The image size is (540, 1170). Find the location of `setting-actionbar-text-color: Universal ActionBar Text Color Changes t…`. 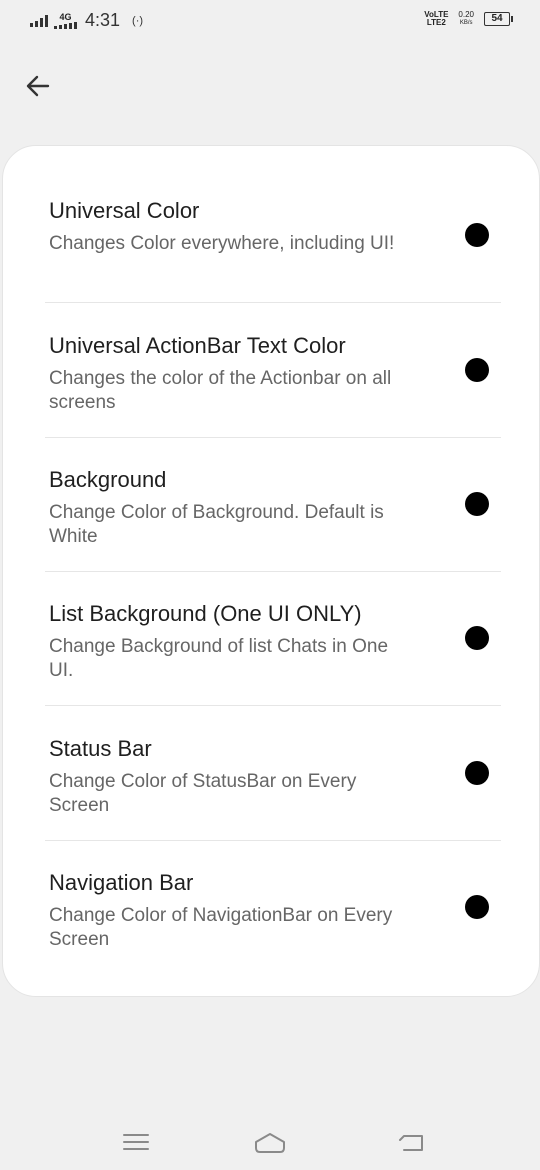

setting-actionbar-text-color: Universal ActionBar Text Color Changes t… is located at coordinates (271, 400).